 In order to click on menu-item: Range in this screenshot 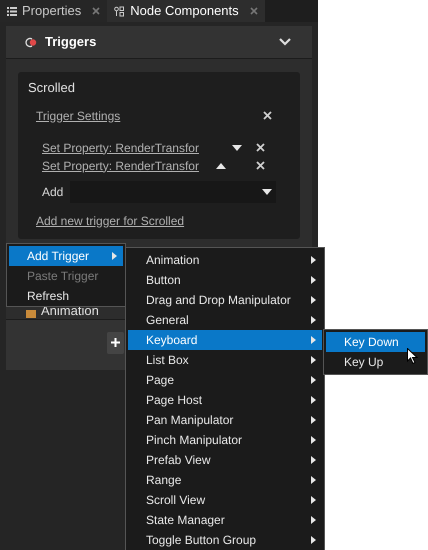, I will do `click(225, 480)`.